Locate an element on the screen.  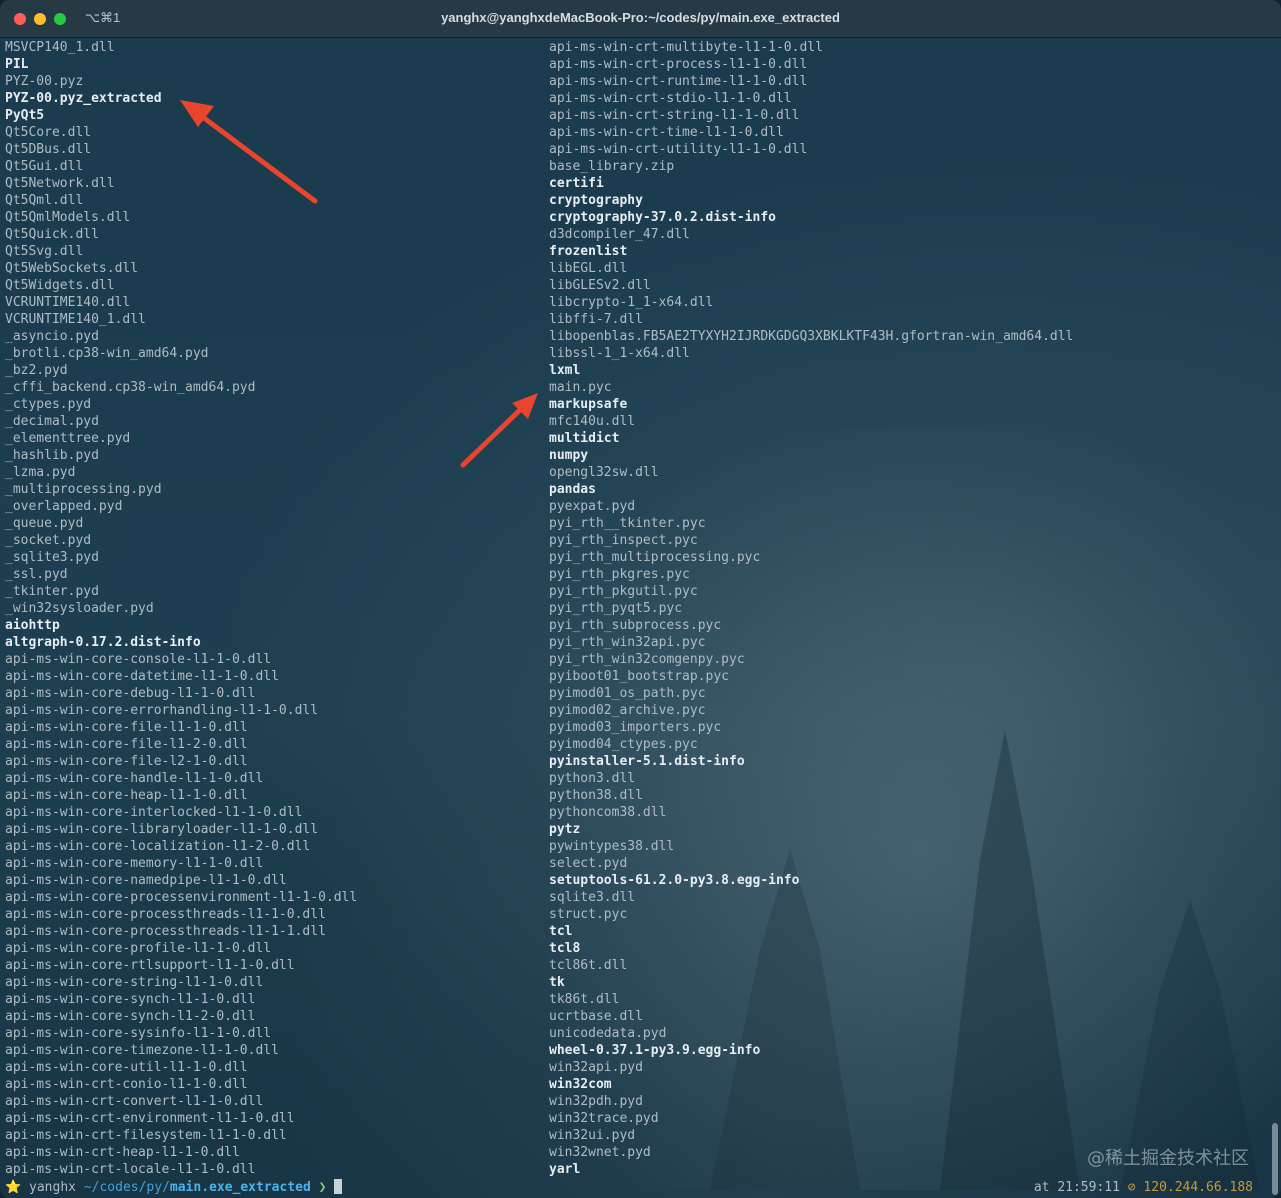
file-entry: _asyncio.pyd is located at coordinates (52, 336).